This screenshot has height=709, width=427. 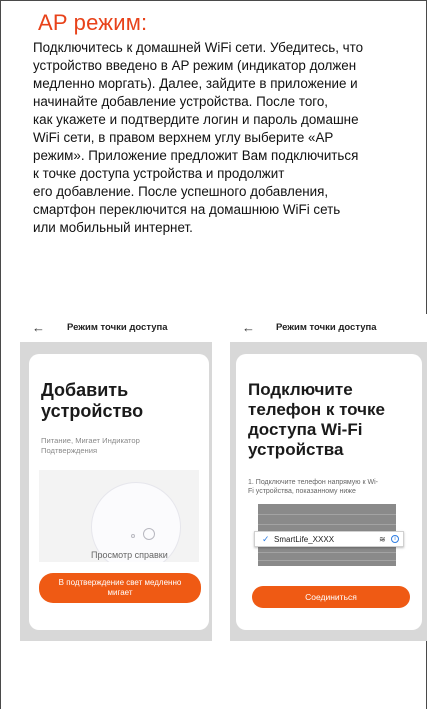 I want to click on section-title: AP режим:, so click(x=93, y=22).